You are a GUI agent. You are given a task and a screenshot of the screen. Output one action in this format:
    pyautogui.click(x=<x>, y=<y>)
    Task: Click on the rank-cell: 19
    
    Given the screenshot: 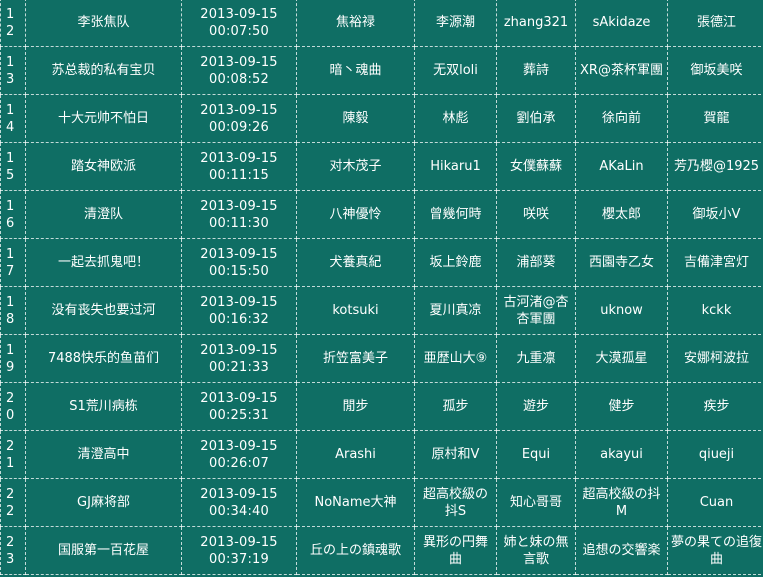 What is the action you would take?
    pyautogui.click(x=13, y=358)
    